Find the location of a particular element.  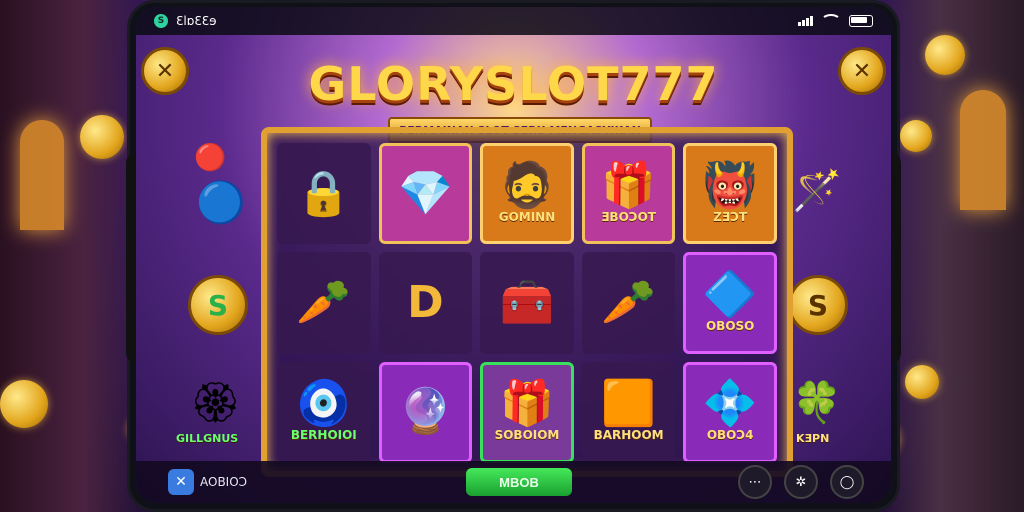

gold-carrot-icon: 🥕 is located at coordinates (628, 302).